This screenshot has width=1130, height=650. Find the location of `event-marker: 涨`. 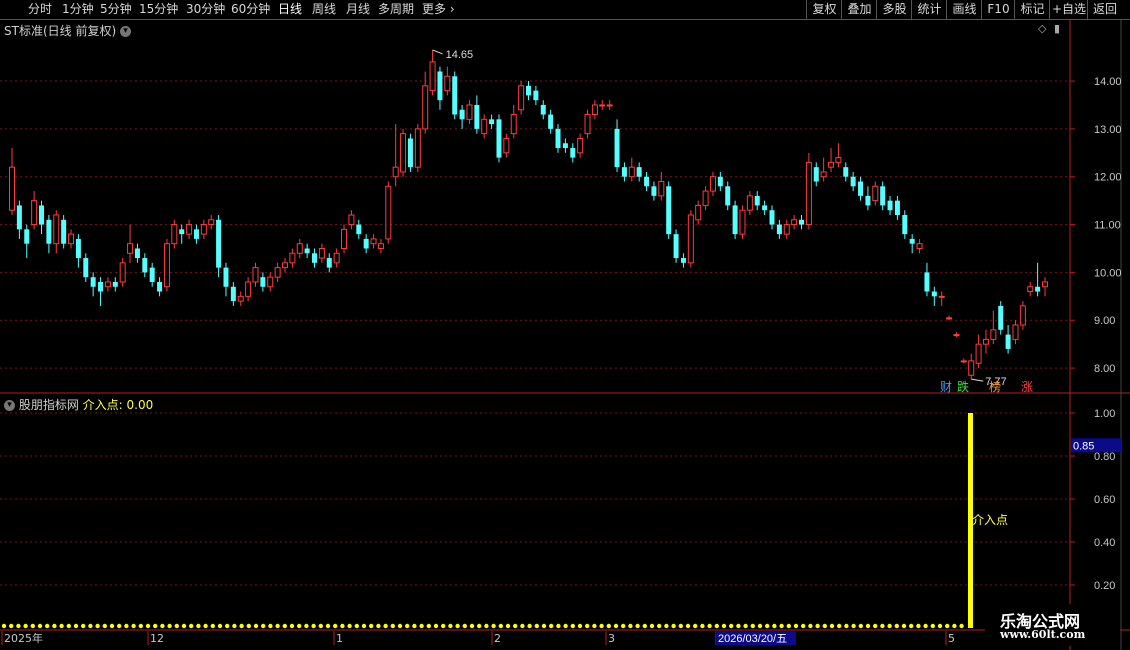

event-marker: 涨 is located at coordinates (1027, 386).